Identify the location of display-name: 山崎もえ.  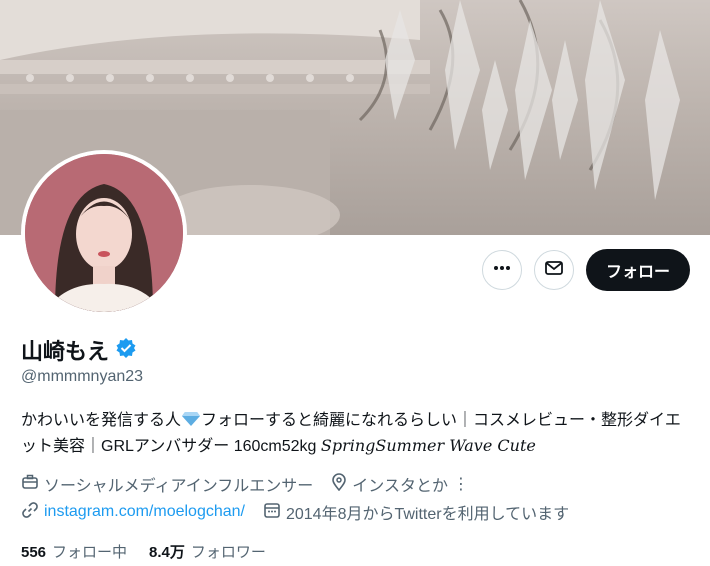
(65, 351).